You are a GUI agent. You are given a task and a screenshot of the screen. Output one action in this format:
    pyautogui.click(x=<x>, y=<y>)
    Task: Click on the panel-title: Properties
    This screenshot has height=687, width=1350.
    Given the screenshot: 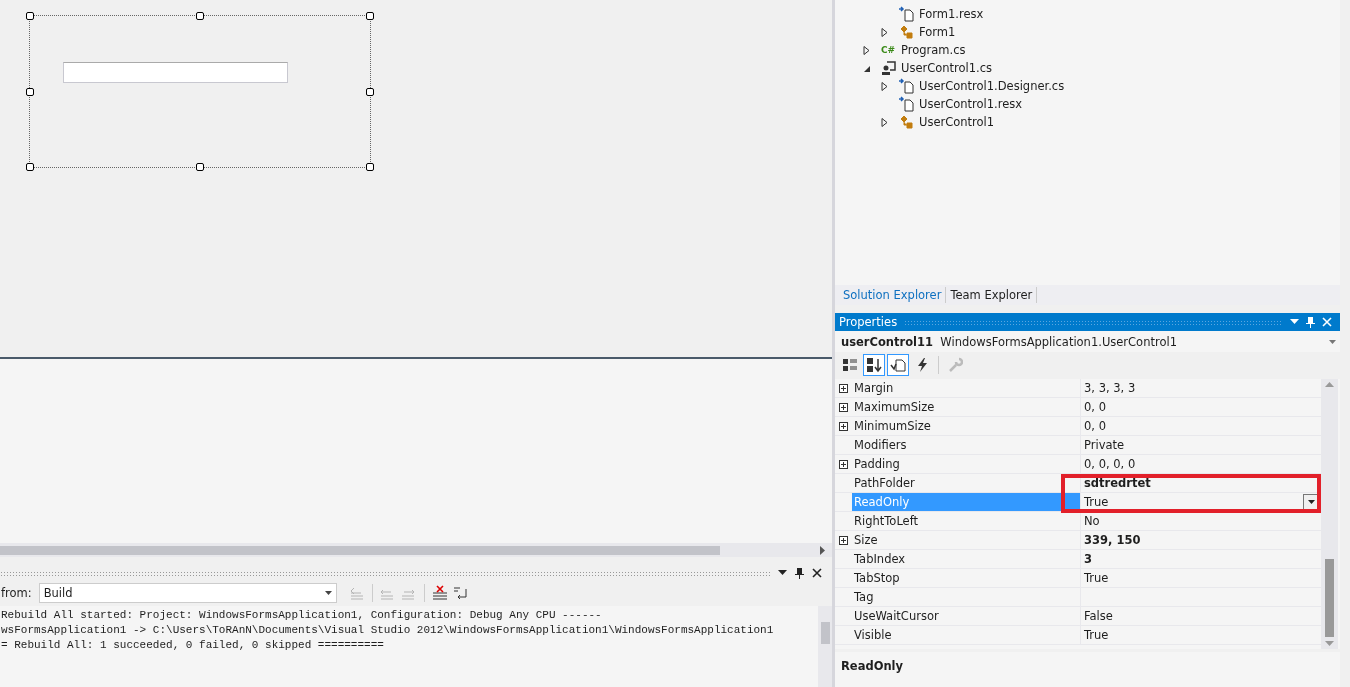 What is the action you would take?
    pyautogui.click(x=868, y=322)
    